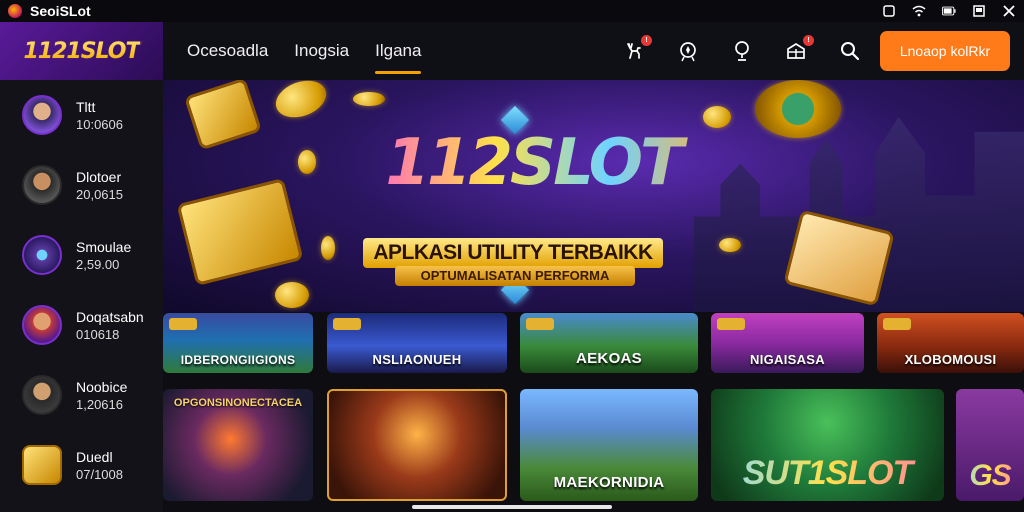 This screenshot has width=1024, height=512. I want to click on target-icon, so click(688, 51).